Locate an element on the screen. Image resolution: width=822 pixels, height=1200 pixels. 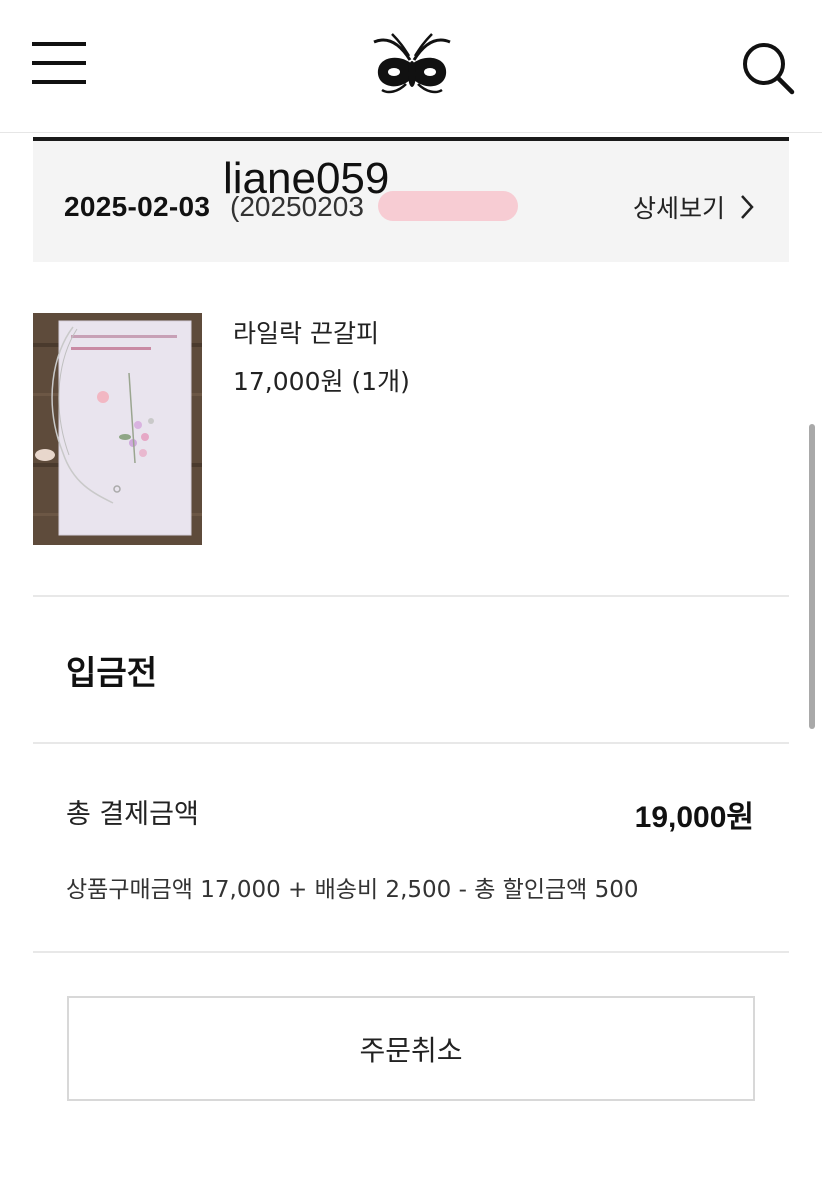
order-summary-card: 2025-02-03 (20250203 liane059 상세보기 is located at coordinates (411, 199).